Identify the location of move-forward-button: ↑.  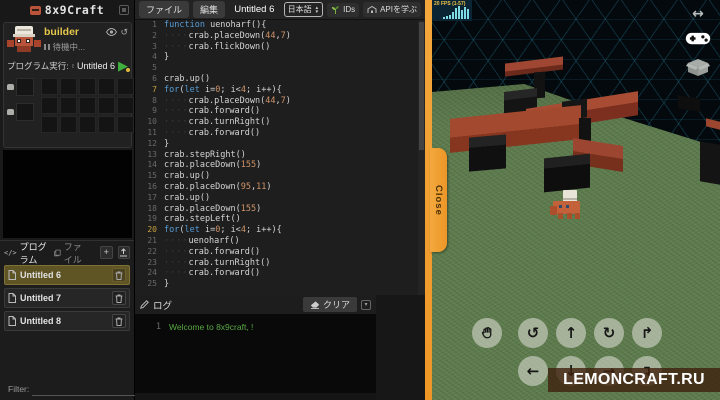
(571, 333).